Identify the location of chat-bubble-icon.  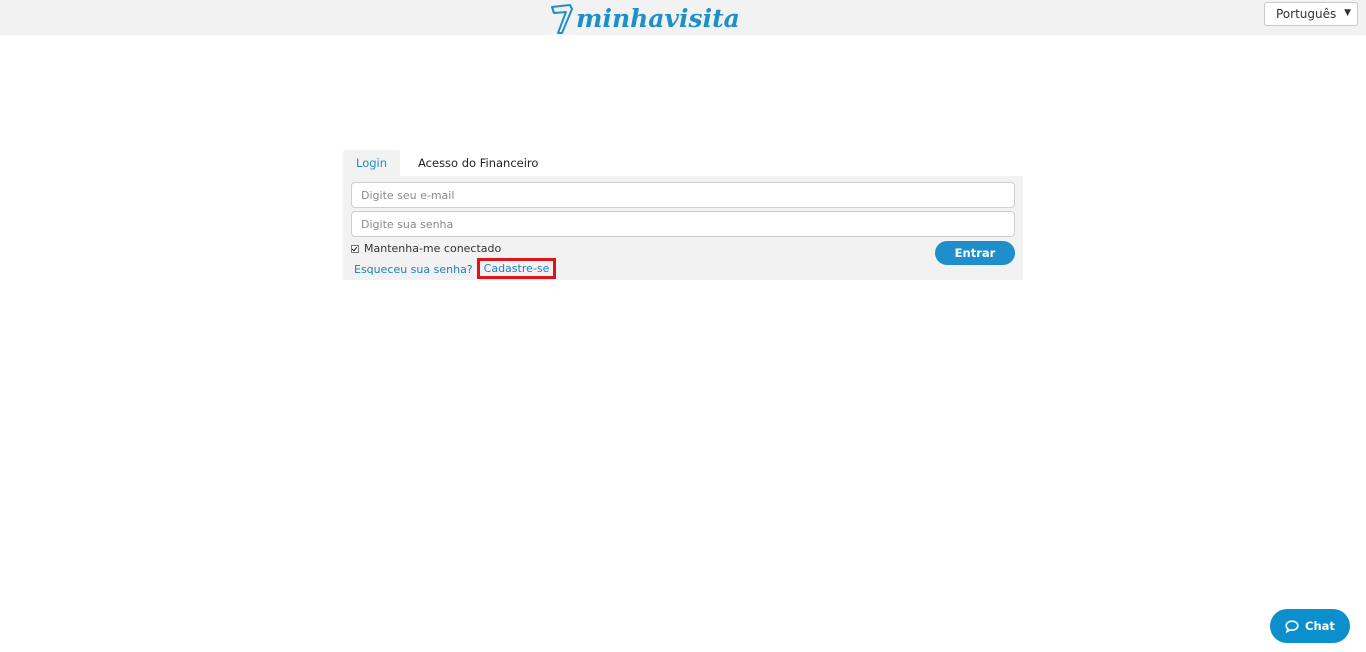
(1292, 626).